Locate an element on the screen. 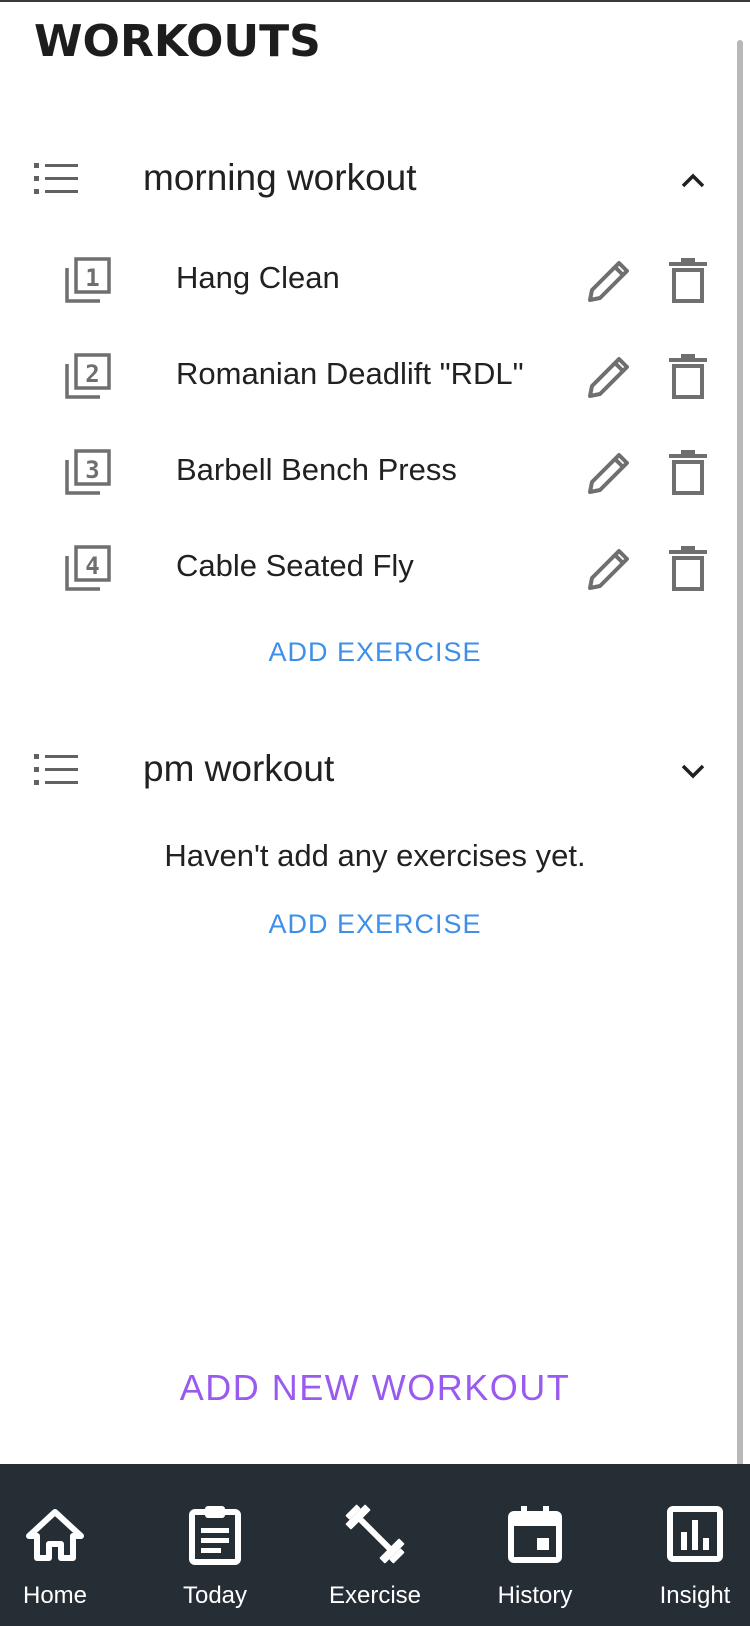 The width and height of the screenshot is (750, 1626). number-2-icon: 2 is located at coordinates (88, 376).